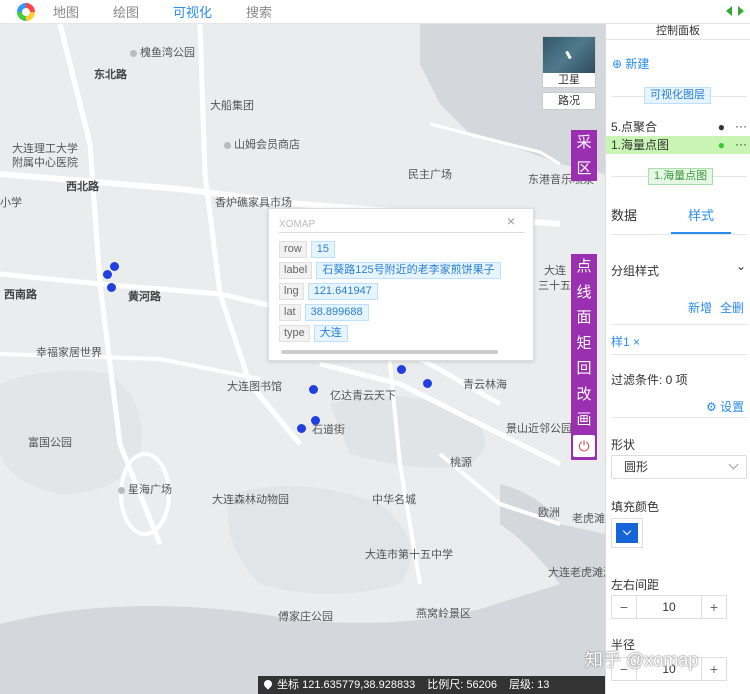 Image resolution: width=750 pixels, height=694 pixels. I want to click on nav-visualize: 可视化, so click(192, 11).